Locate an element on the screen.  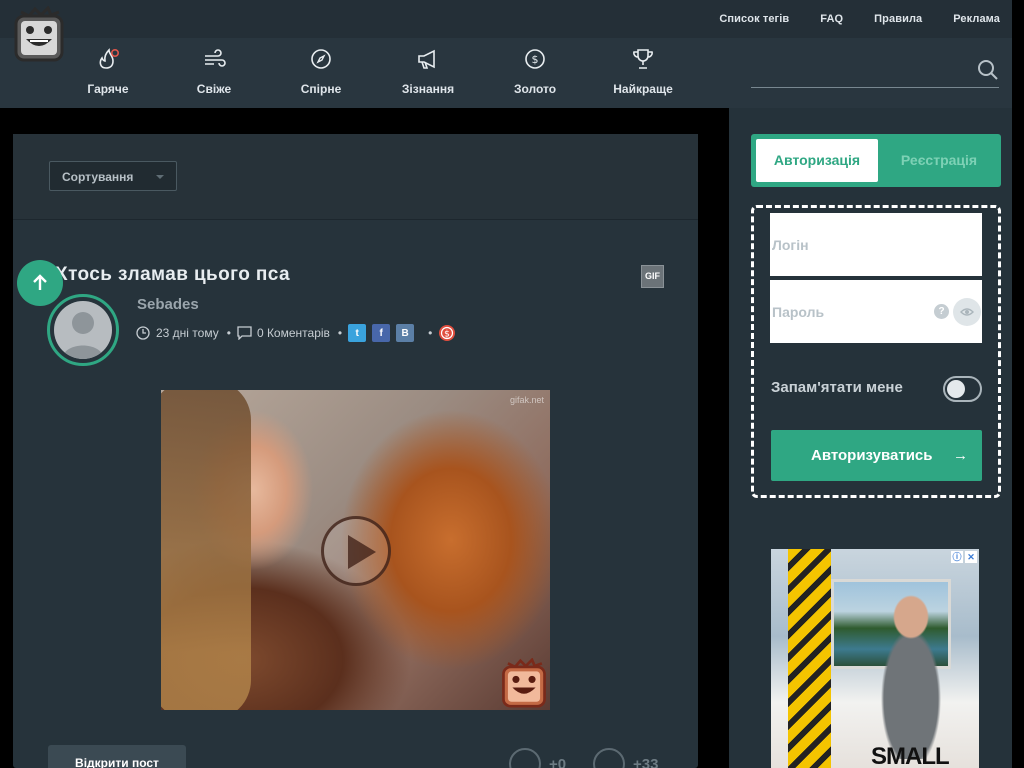
tab-login: Авторизація is located at coordinates (817, 160).